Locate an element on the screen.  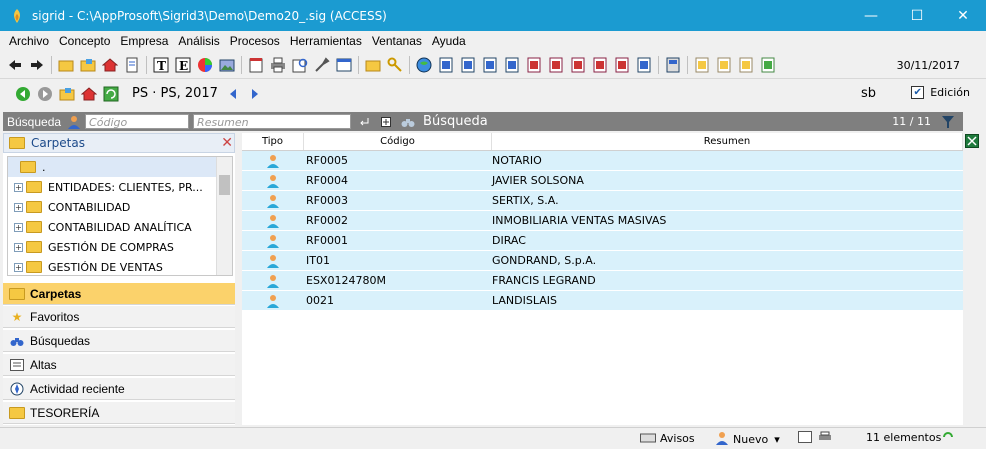
tree-item-root: . is located at coordinates (120, 167).